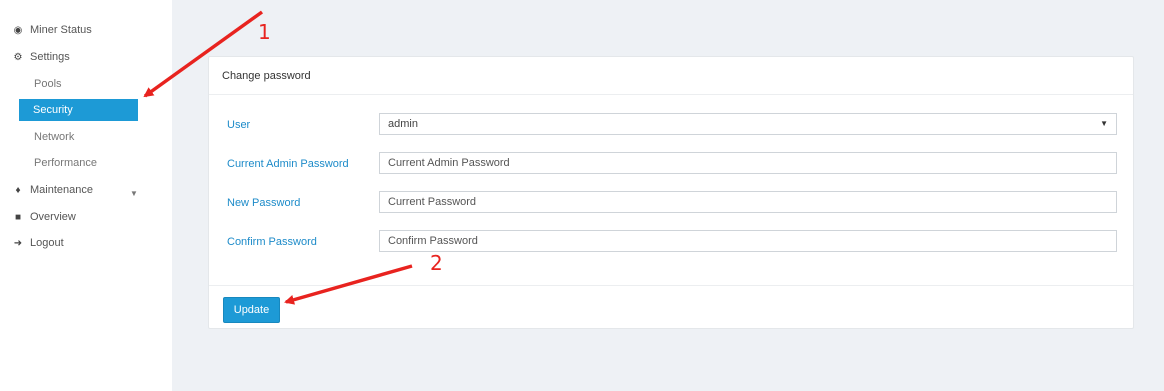  Describe the element at coordinates (18, 243) in the screenshot. I see `logout-icon: ➜` at that location.